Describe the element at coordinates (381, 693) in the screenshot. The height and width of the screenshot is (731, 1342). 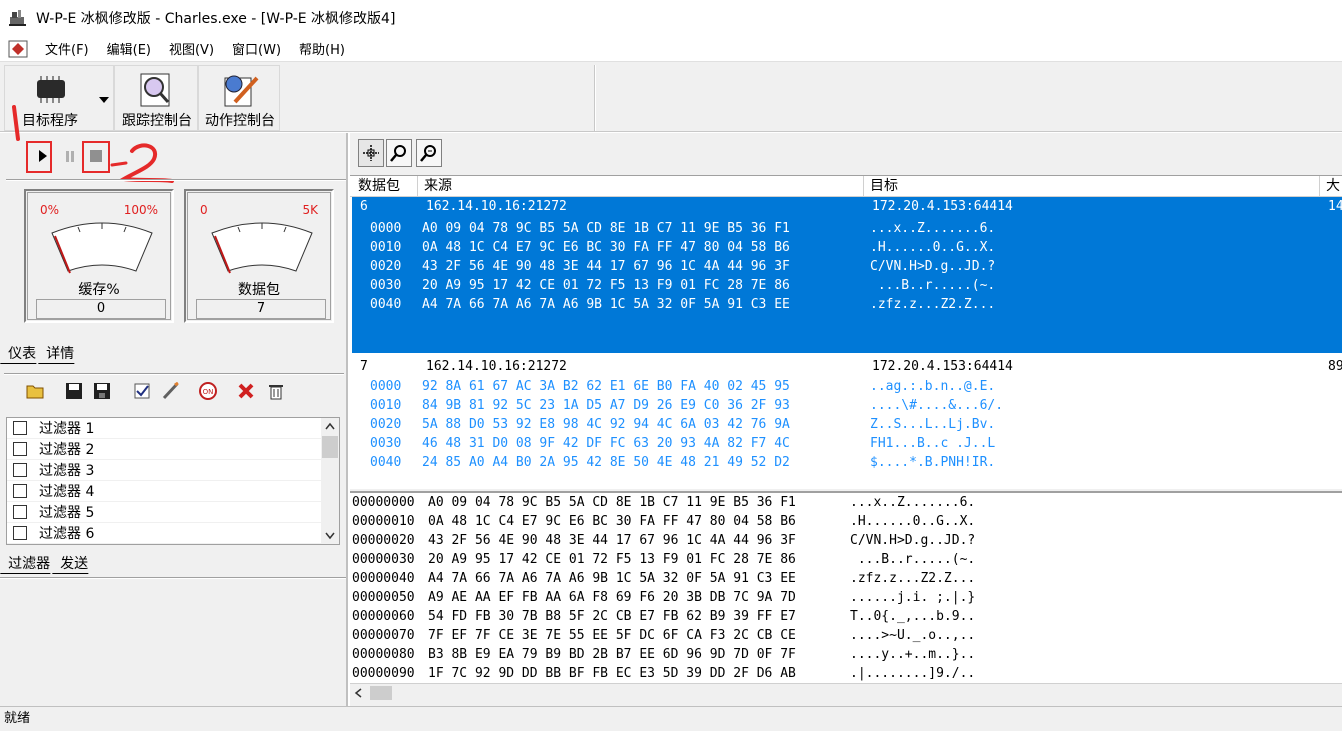
I see `hscroll-thumb` at that location.